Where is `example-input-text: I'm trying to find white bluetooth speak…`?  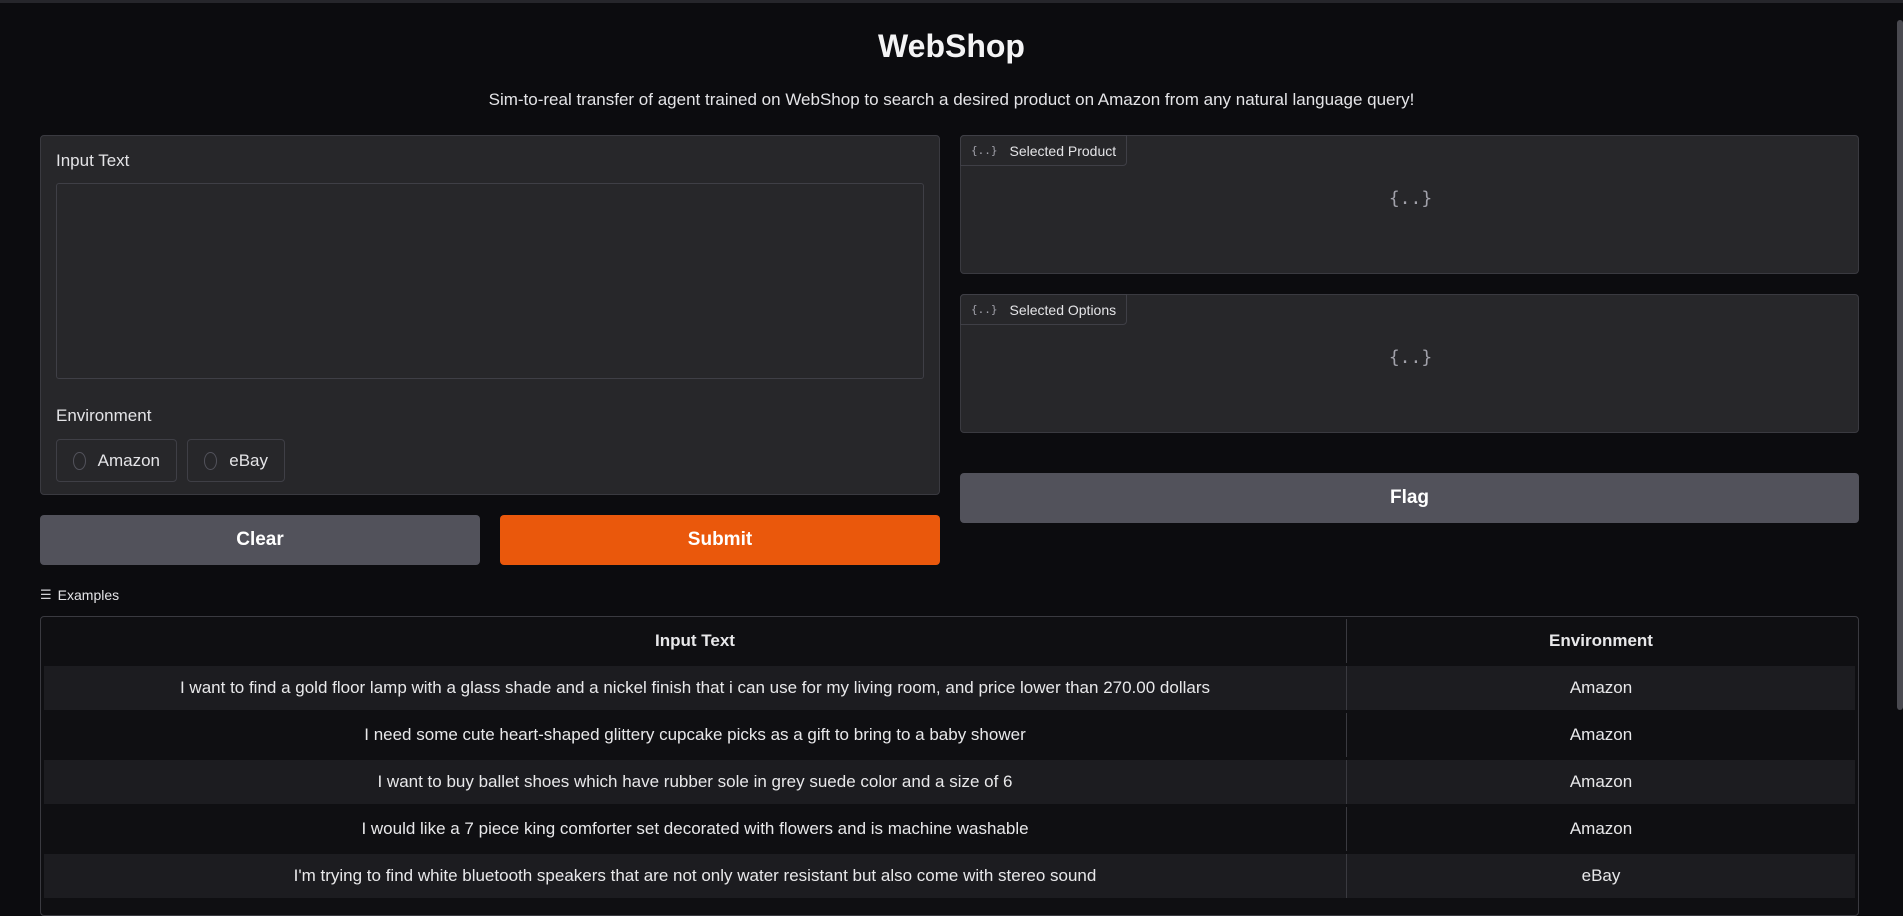 example-input-text: I'm trying to find white bluetooth speak… is located at coordinates (695, 876).